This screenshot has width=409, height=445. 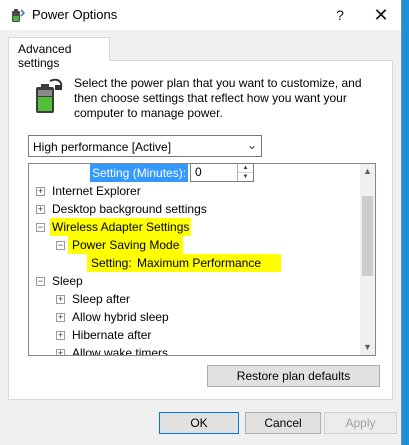 What do you see at coordinates (367, 236) in the screenshot?
I see `scroll-thumb` at bounding box center [367, 236].